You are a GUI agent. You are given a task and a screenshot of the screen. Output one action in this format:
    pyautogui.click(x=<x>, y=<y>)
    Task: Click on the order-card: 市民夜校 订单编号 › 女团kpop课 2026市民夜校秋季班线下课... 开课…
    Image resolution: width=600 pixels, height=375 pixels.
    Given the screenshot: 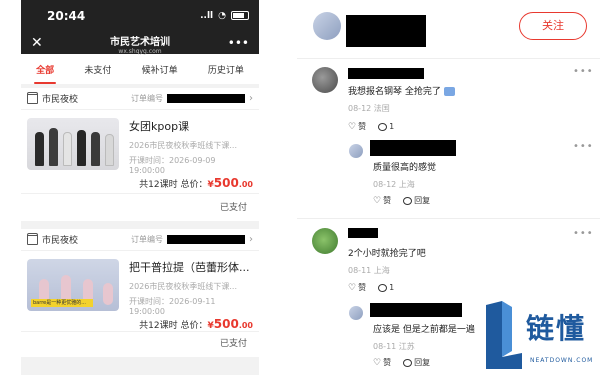 What is the action you would take?
    pyautogui.click(x=140, y=154)
    